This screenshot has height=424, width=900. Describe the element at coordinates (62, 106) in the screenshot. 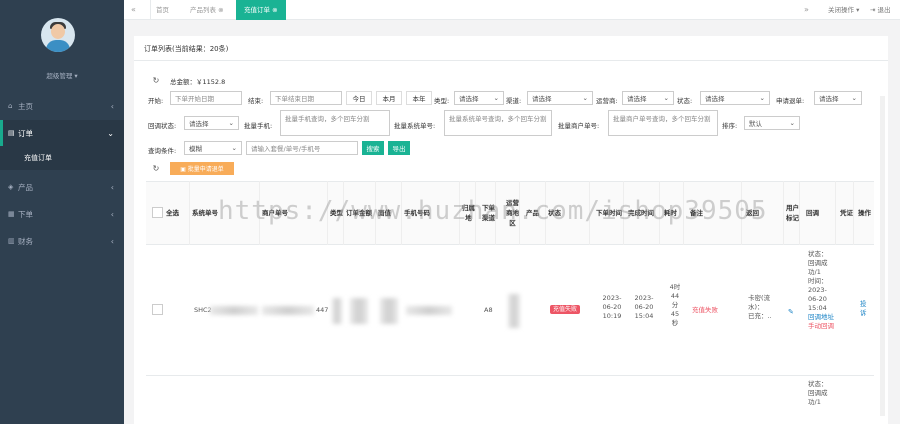

I see `sidebar-item-home: ⌂ 主页 ‹` at that location.